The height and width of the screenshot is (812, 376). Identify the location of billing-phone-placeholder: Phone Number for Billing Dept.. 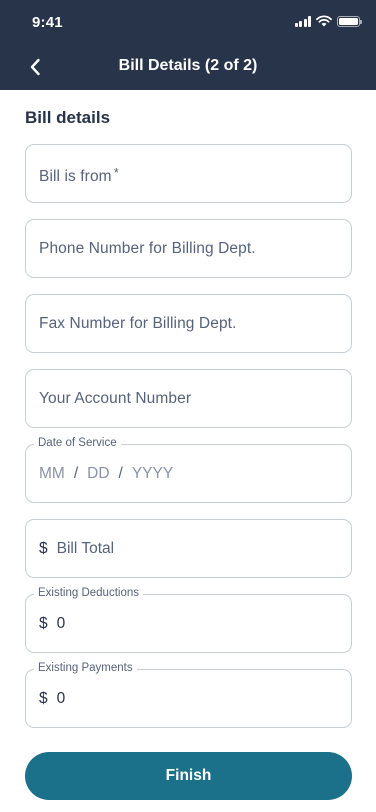
(147, 248).